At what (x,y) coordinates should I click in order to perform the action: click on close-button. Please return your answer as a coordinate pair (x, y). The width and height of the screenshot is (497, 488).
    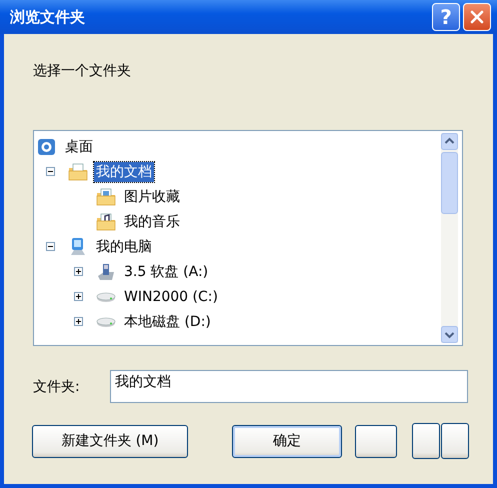
    Looking at the image, I should click on (477, 17).